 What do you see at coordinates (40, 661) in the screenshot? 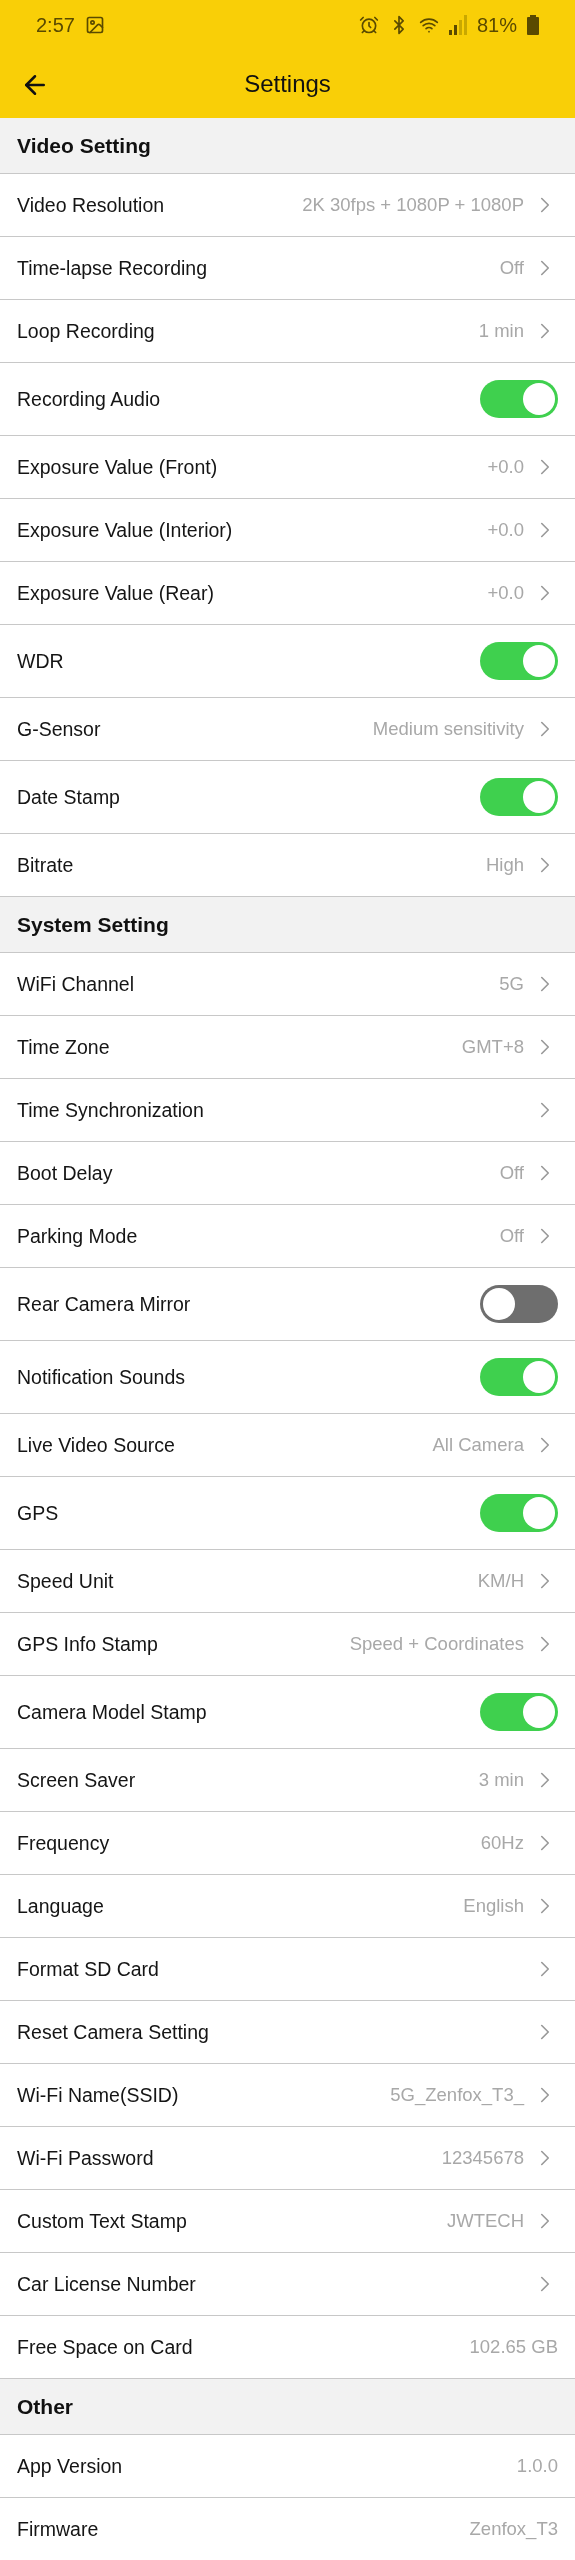
I see `setting-label: WDR` at bounding box center [40, 661].